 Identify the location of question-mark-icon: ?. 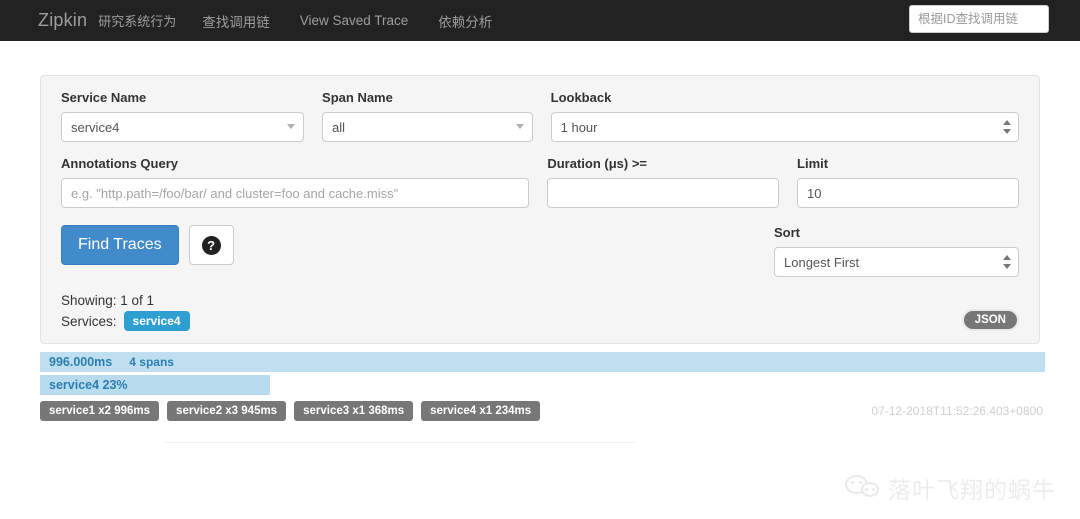
(211, 245).